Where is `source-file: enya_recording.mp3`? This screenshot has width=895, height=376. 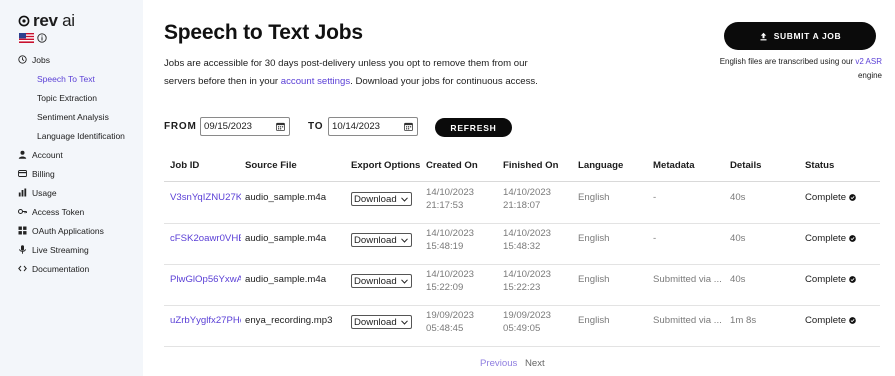
source-file: enya_recording.mp3 is located at coordinates (289, 320).